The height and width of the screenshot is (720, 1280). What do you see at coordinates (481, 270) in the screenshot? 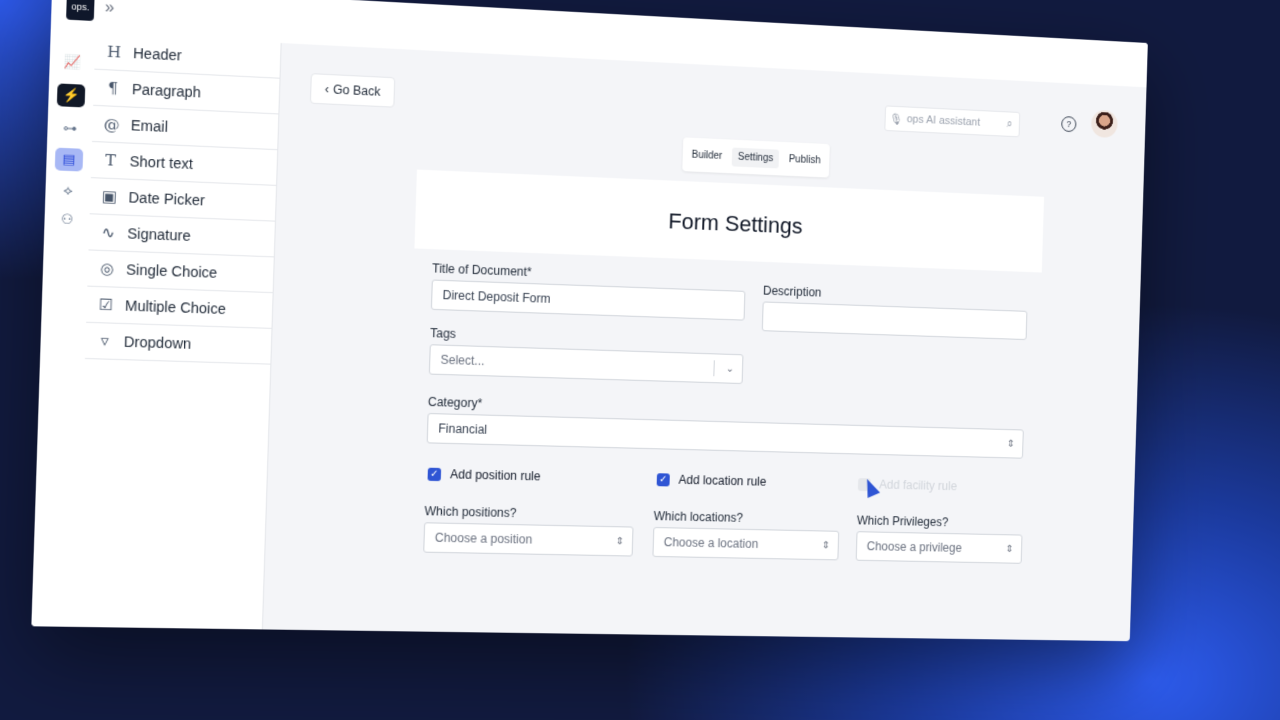
I see `title-label: Title of Document*` at bounding box center [481, 270].